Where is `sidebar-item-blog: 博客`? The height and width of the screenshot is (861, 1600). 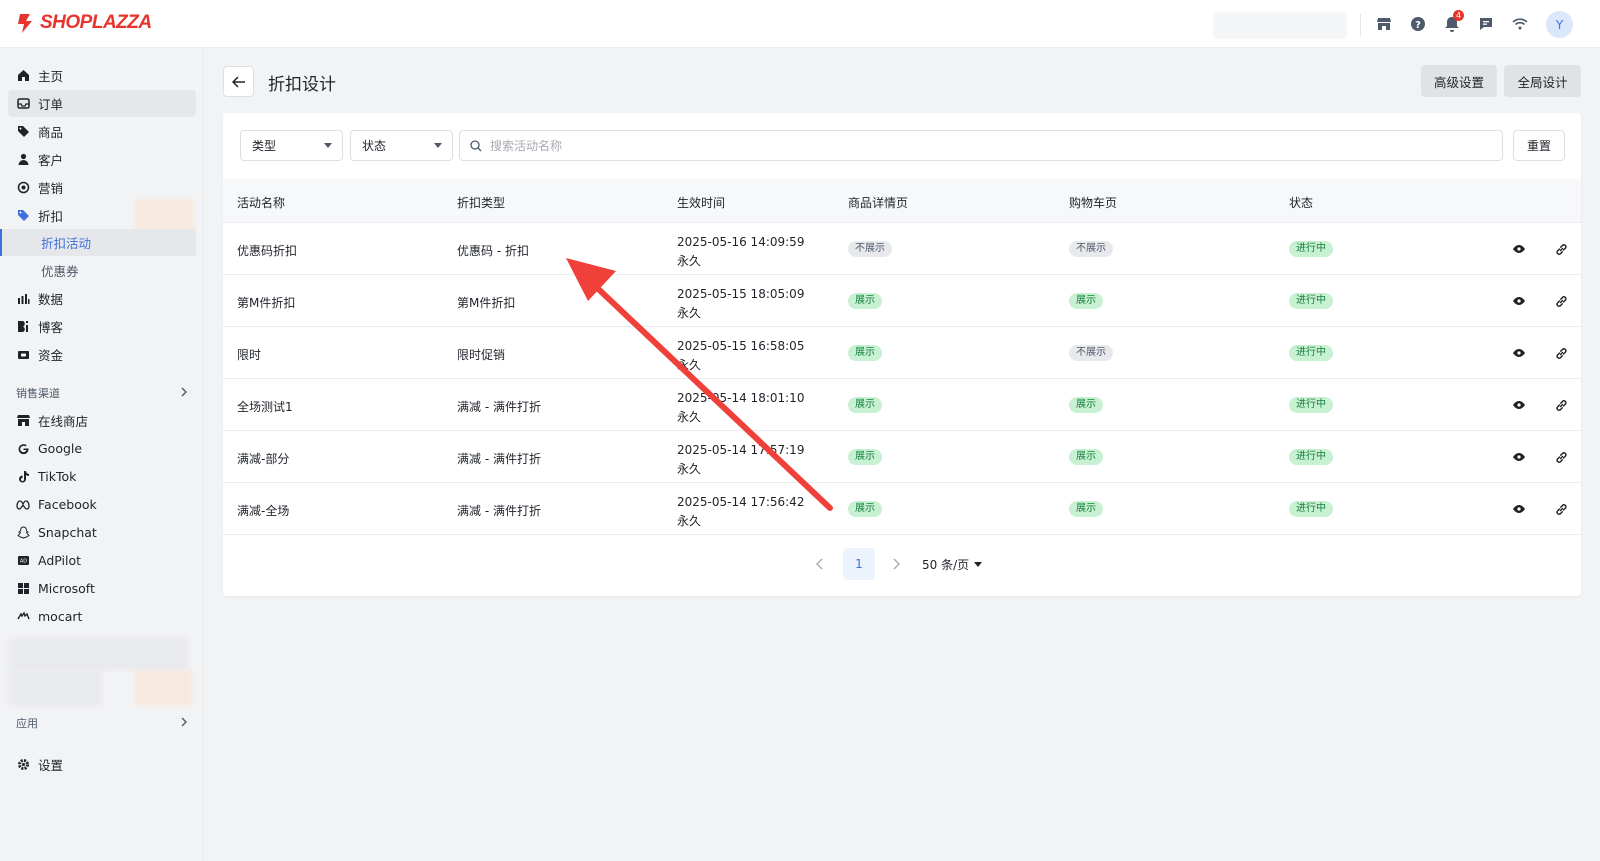 sidebar-item-blog: 博客 is located at coordinates (102, 326).